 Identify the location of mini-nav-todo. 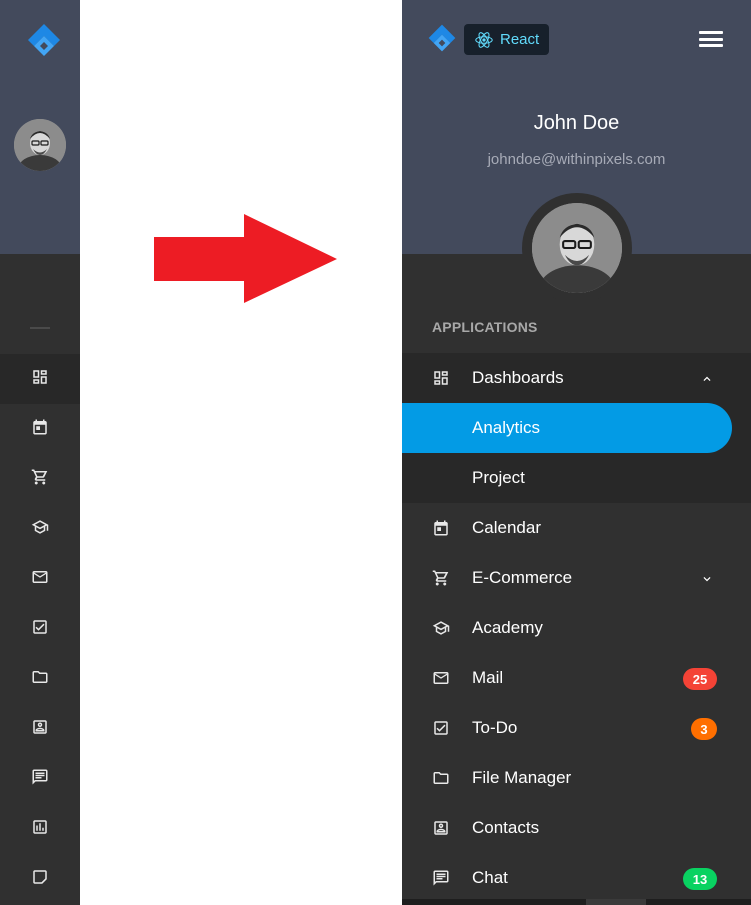
(40, 629).